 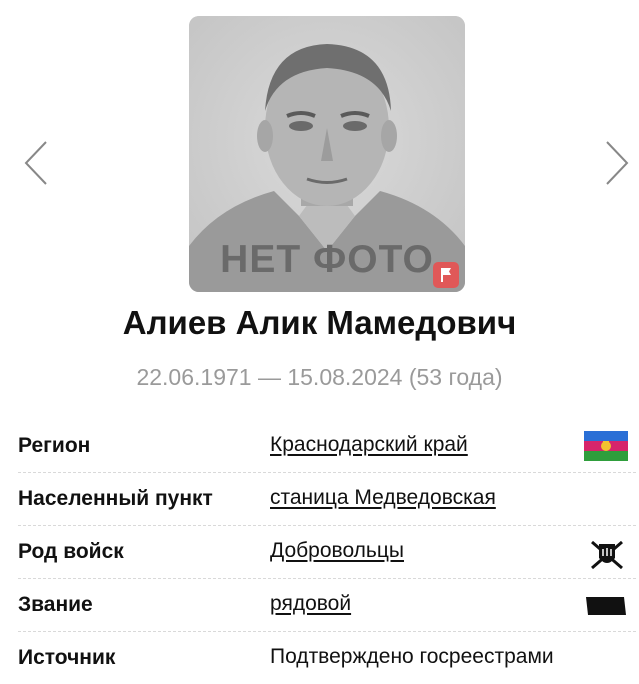 I want to click on settlement-label: Населенный пункт, so click(x=115, y=498).